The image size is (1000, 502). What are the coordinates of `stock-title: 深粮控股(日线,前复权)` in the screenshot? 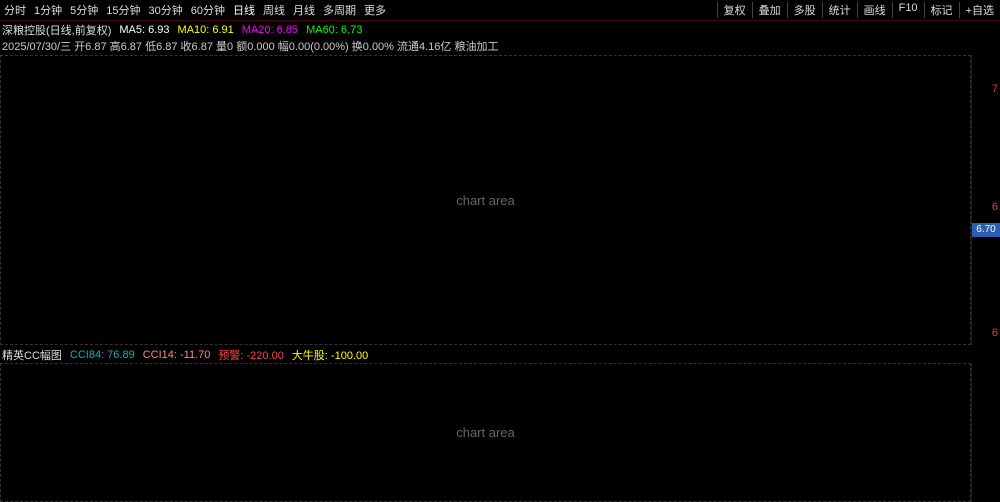 It's located at (57, 31).